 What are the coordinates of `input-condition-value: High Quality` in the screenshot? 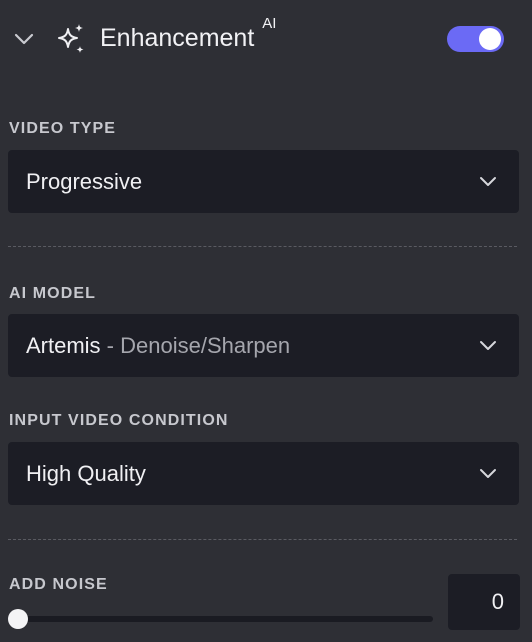 It's located at (86, 473).